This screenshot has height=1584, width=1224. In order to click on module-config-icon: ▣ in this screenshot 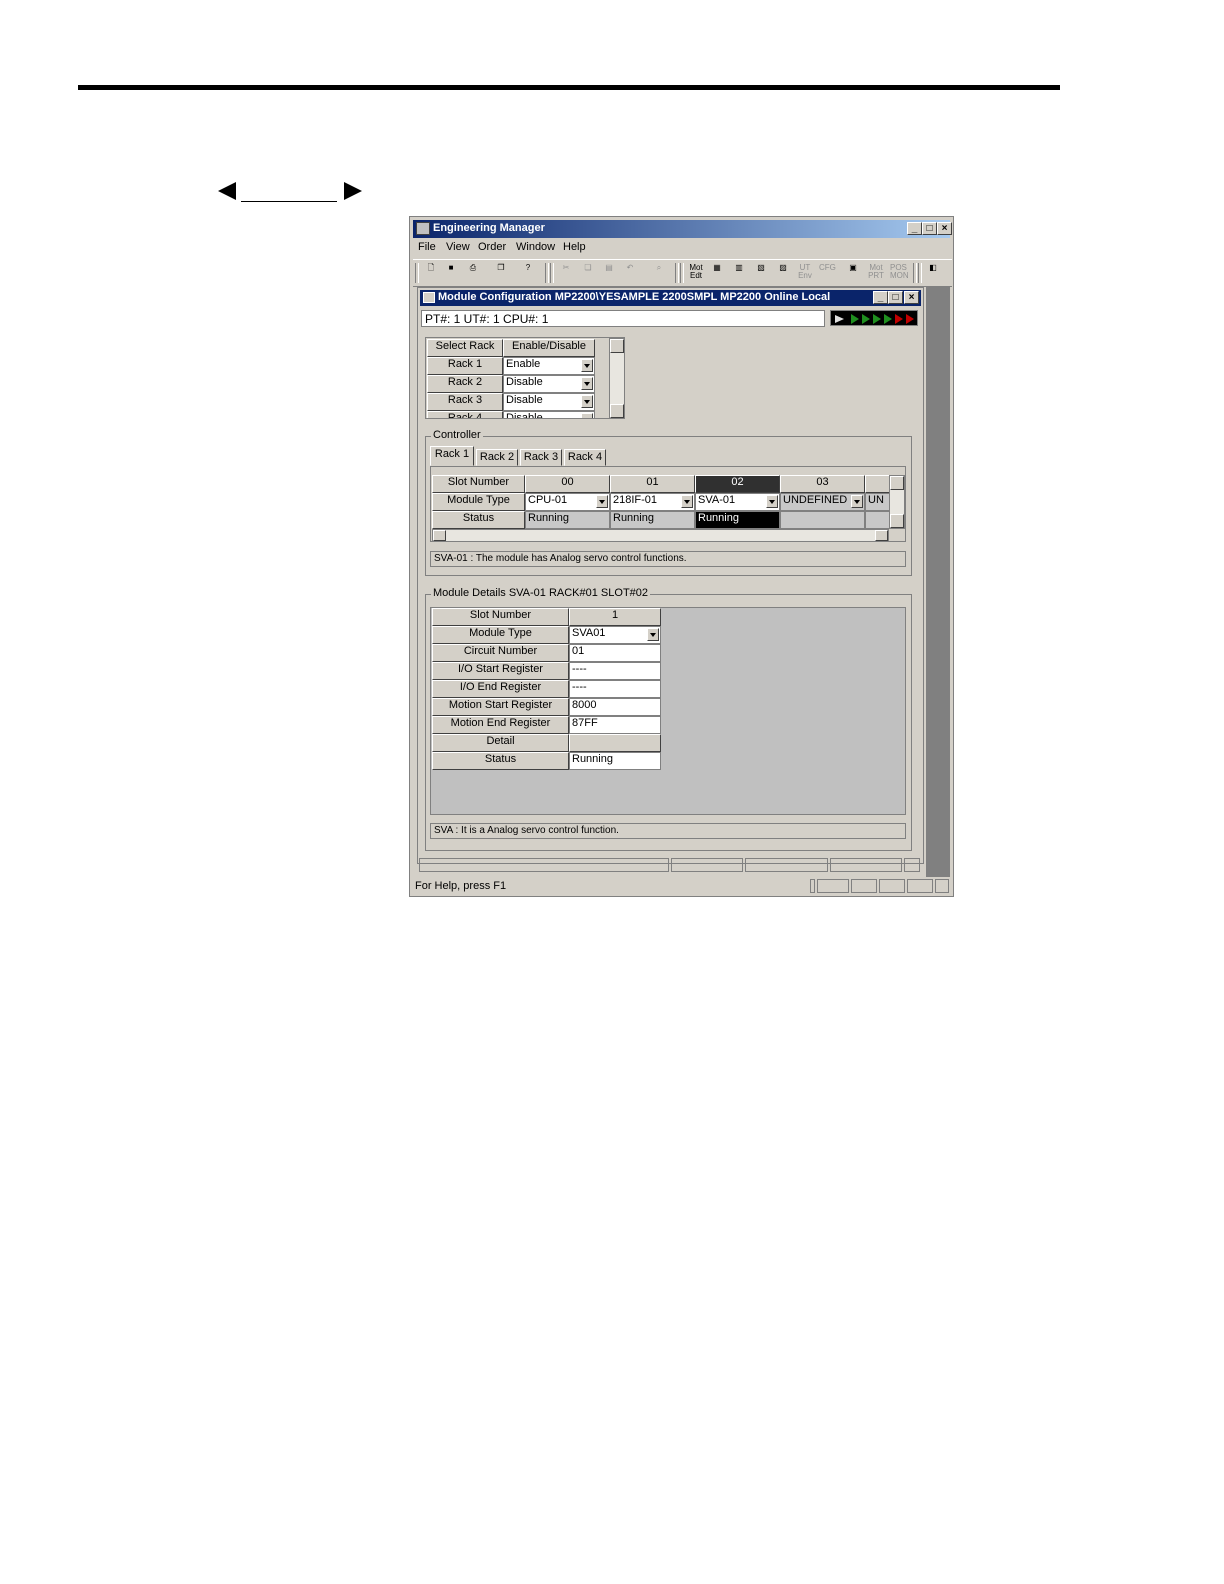, I will do `click(853, 272)`.